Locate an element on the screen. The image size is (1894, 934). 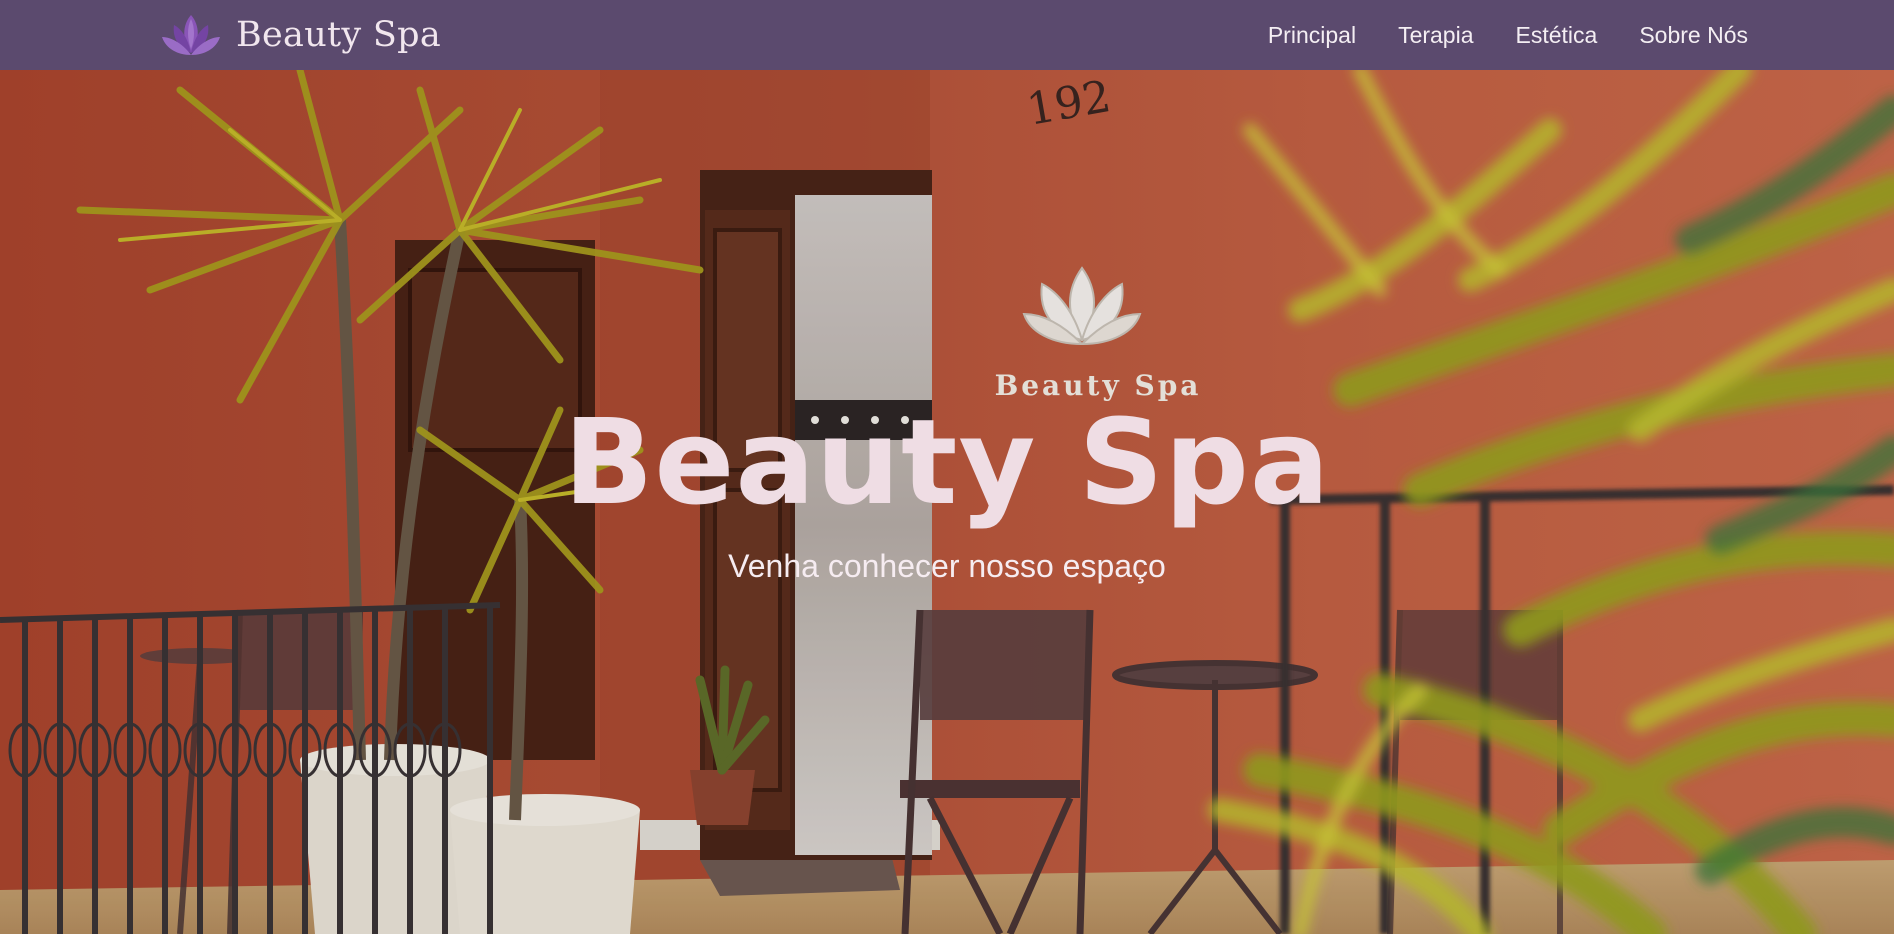
brand-name: Beauty Spa is located at coordinates (339, 35).